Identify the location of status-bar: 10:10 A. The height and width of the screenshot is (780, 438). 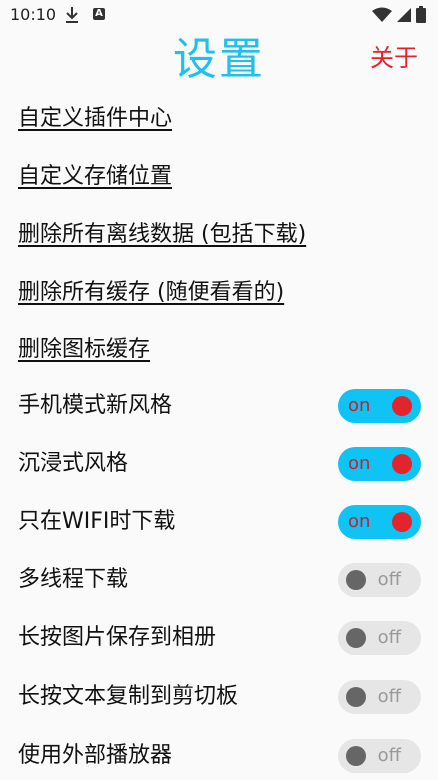
(219, 15).